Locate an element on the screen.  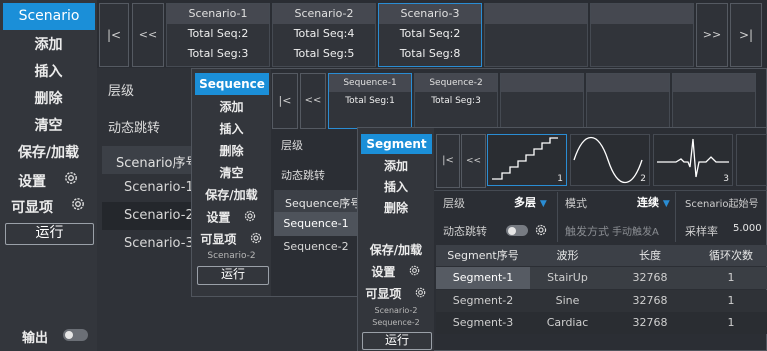
scenario-list-header-text: Scenario序号 is located at coordinates (157, 163).